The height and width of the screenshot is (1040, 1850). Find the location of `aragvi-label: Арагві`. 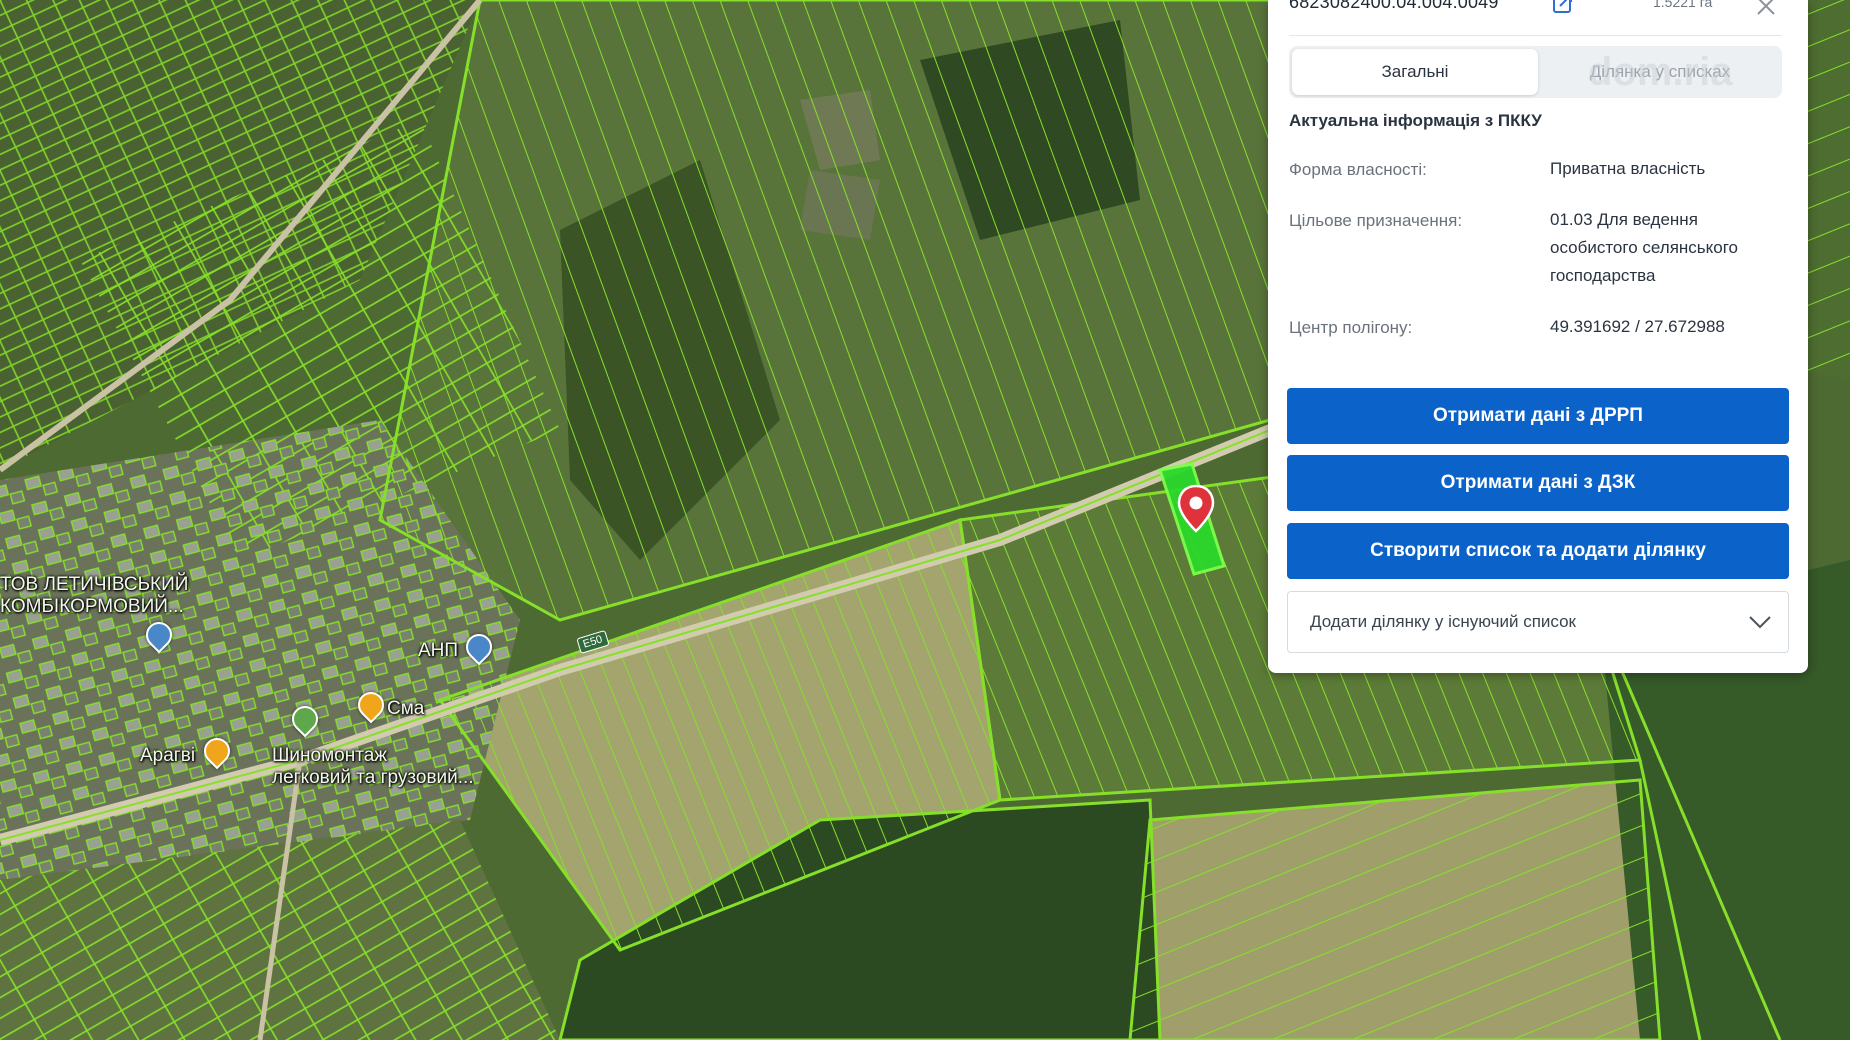

aragvi-label: Арагві is located at coordinates (168, 755).